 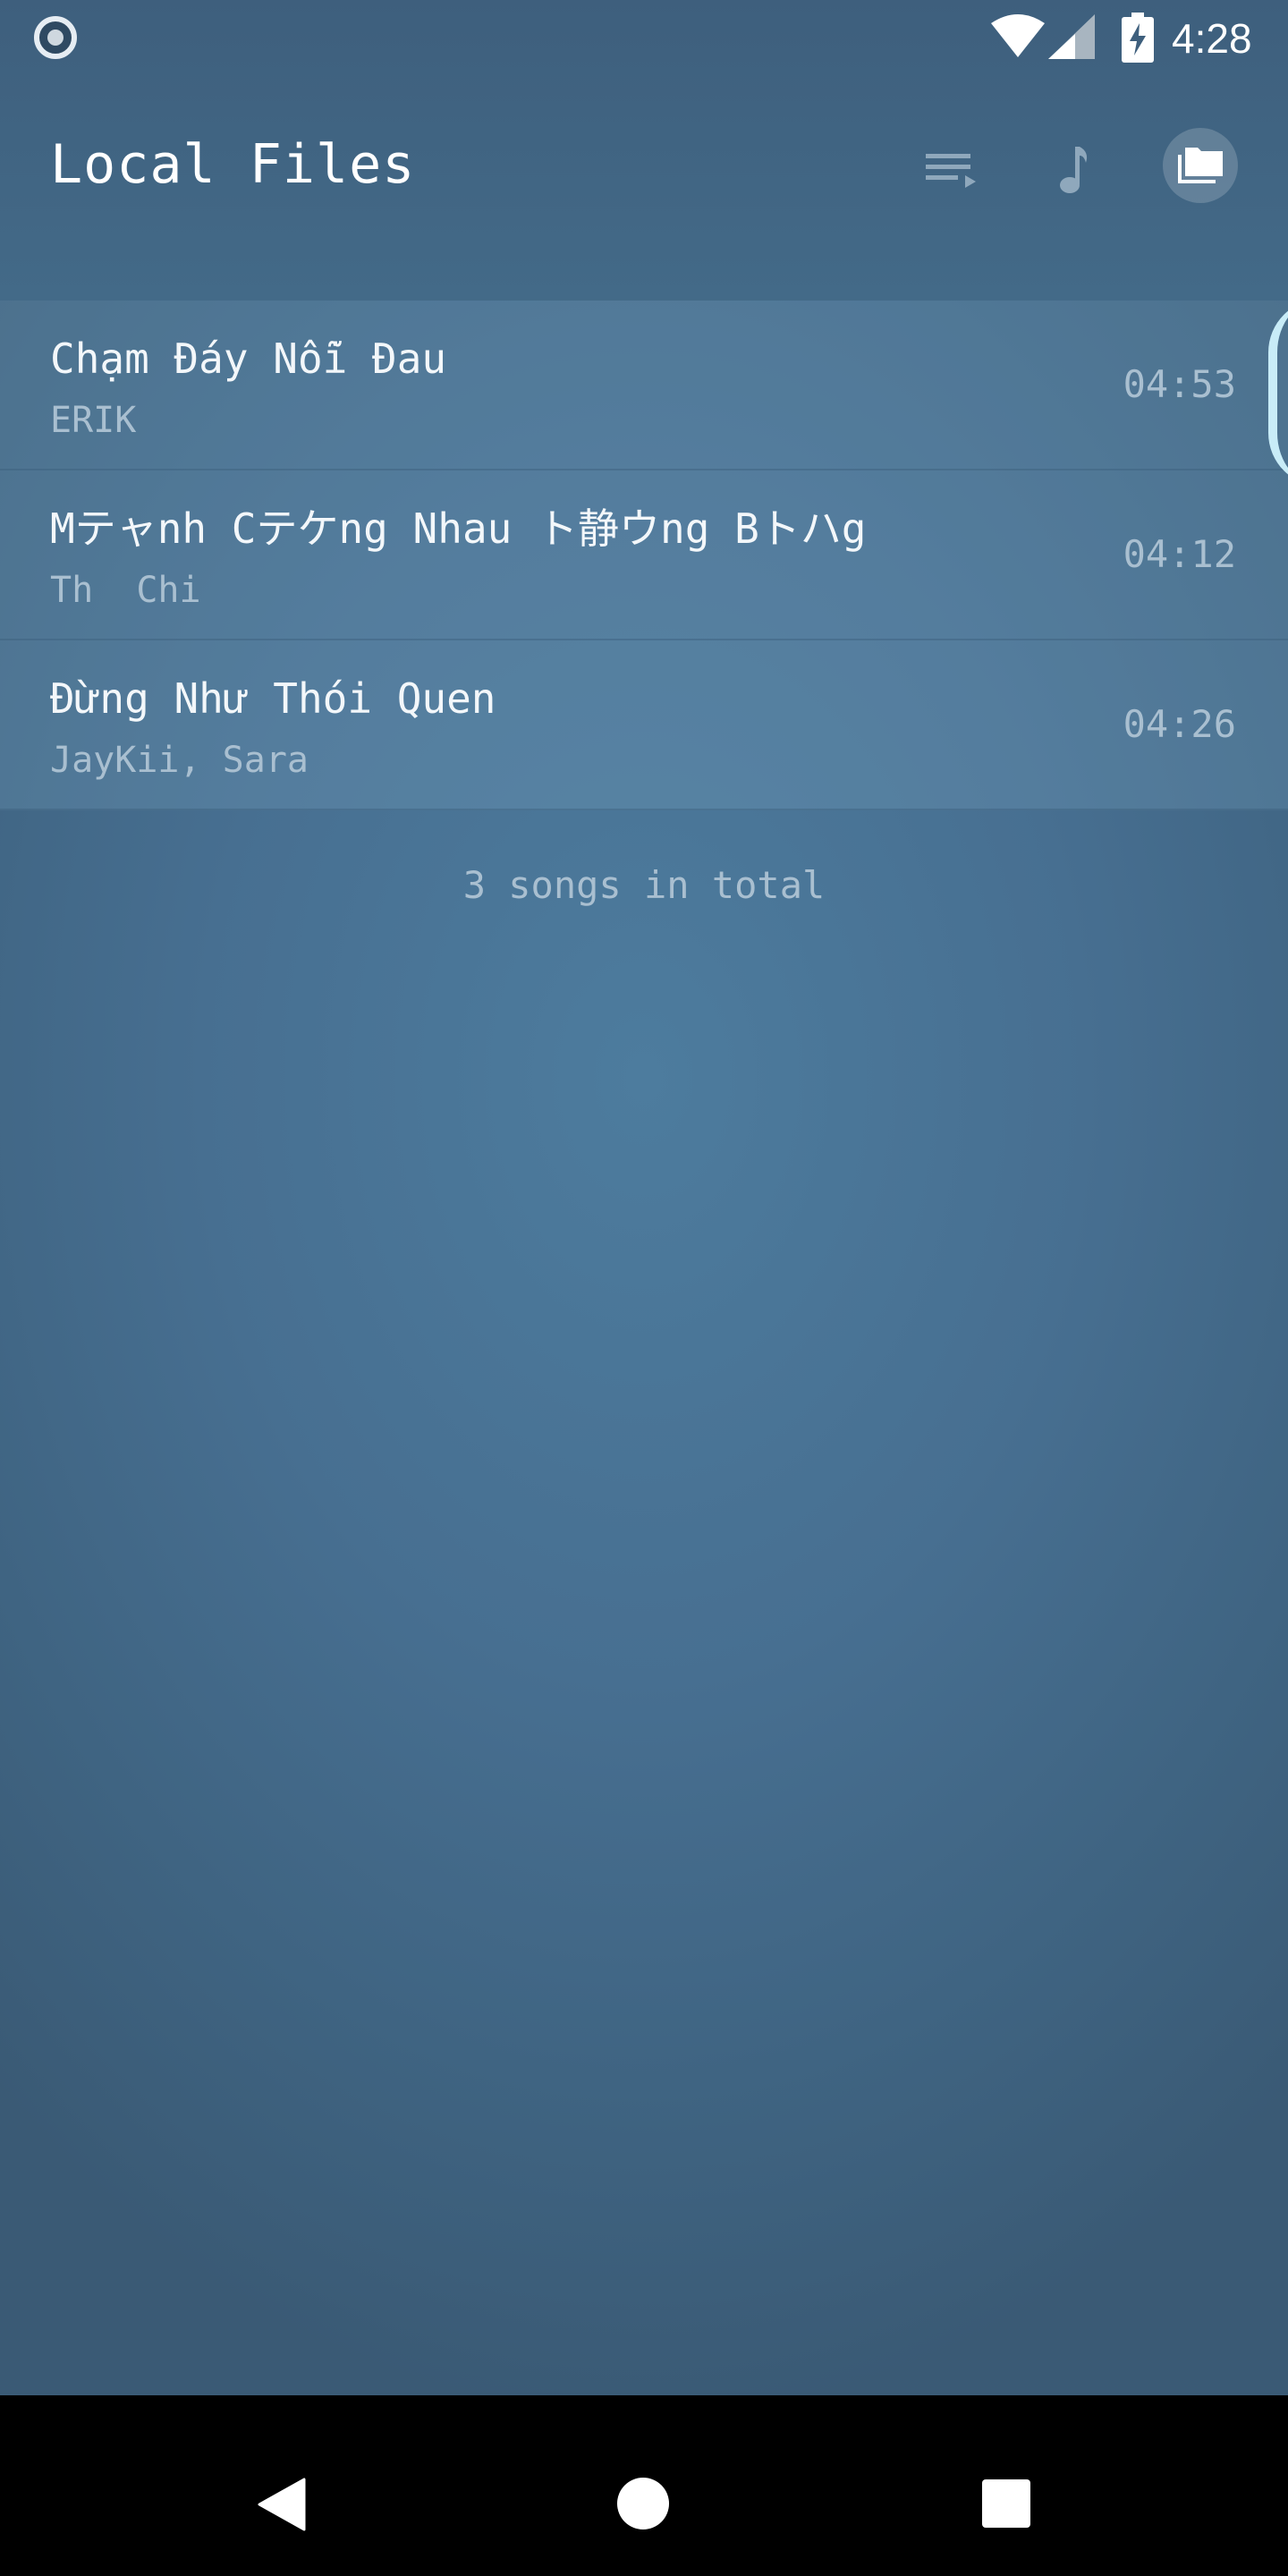 I want to click on queue-icon, so click(x=951, y=171).